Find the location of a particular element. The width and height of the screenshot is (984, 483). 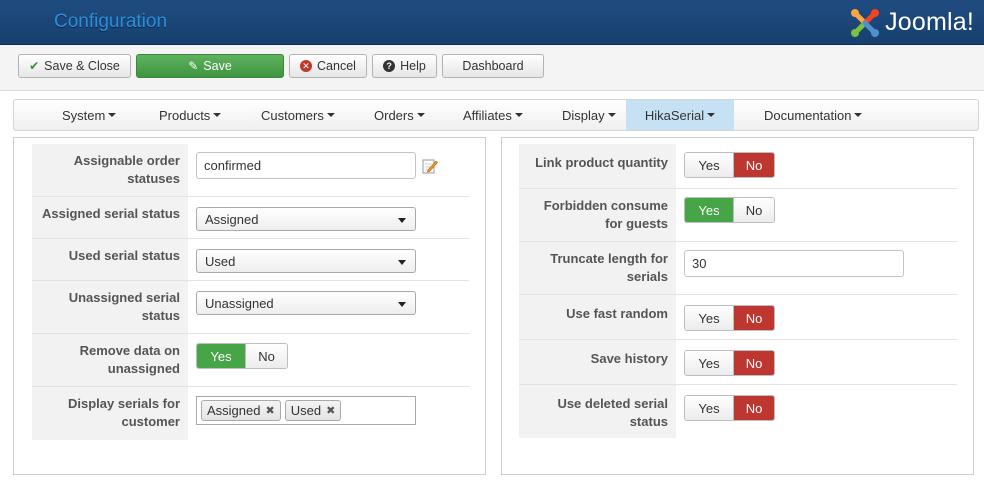

save-button: ✎ Save is located at coordinates (210, 66).